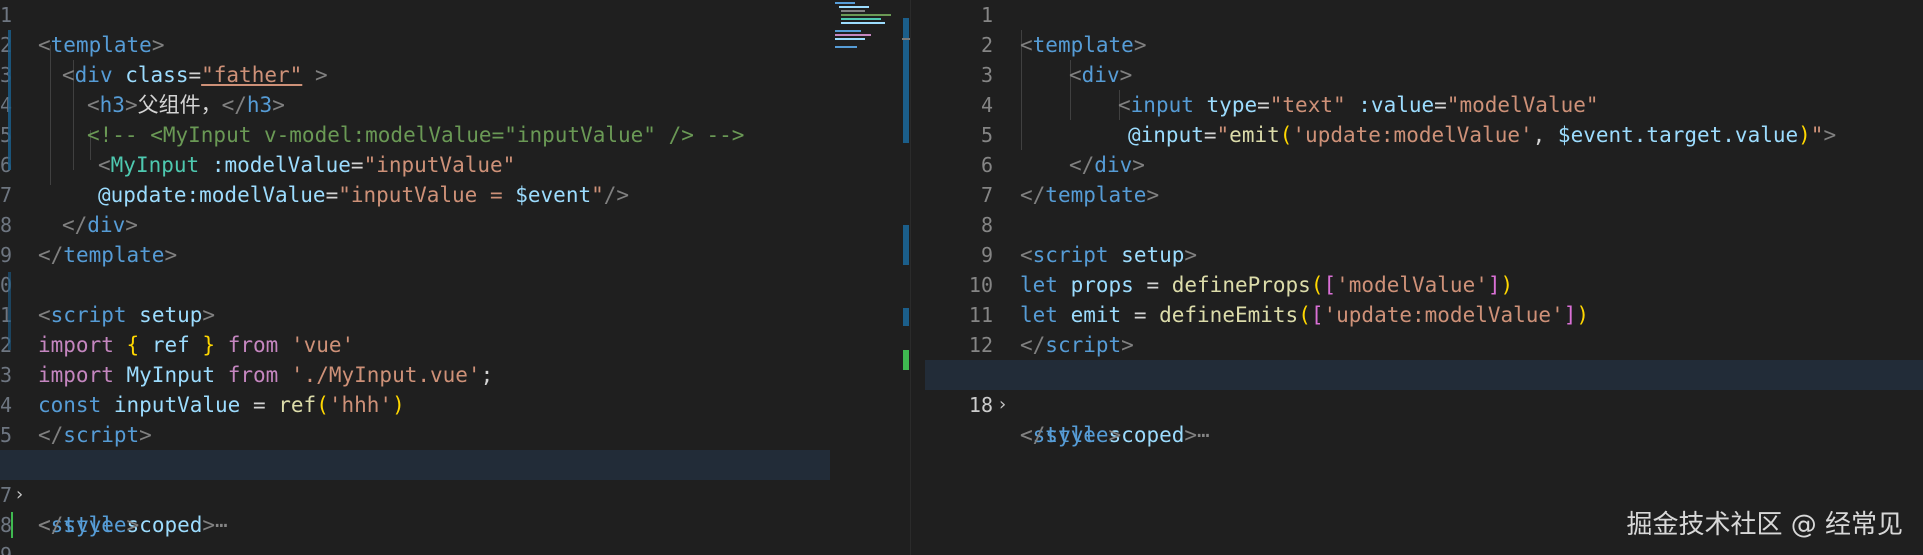 This screenshot has width=1923, height=555. What do you see at coordinates (1424, 58) in the screenshot?
I see `code-line: <div>` at bounding box center [1424, 58].